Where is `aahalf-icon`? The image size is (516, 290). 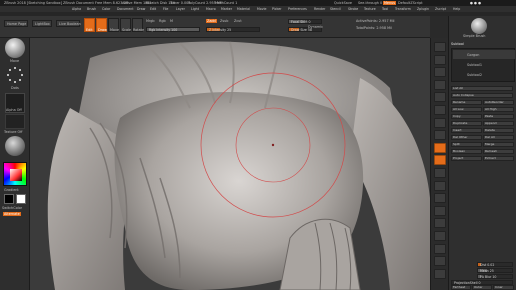
aahalf-icon is located at coordinates (440, 110).